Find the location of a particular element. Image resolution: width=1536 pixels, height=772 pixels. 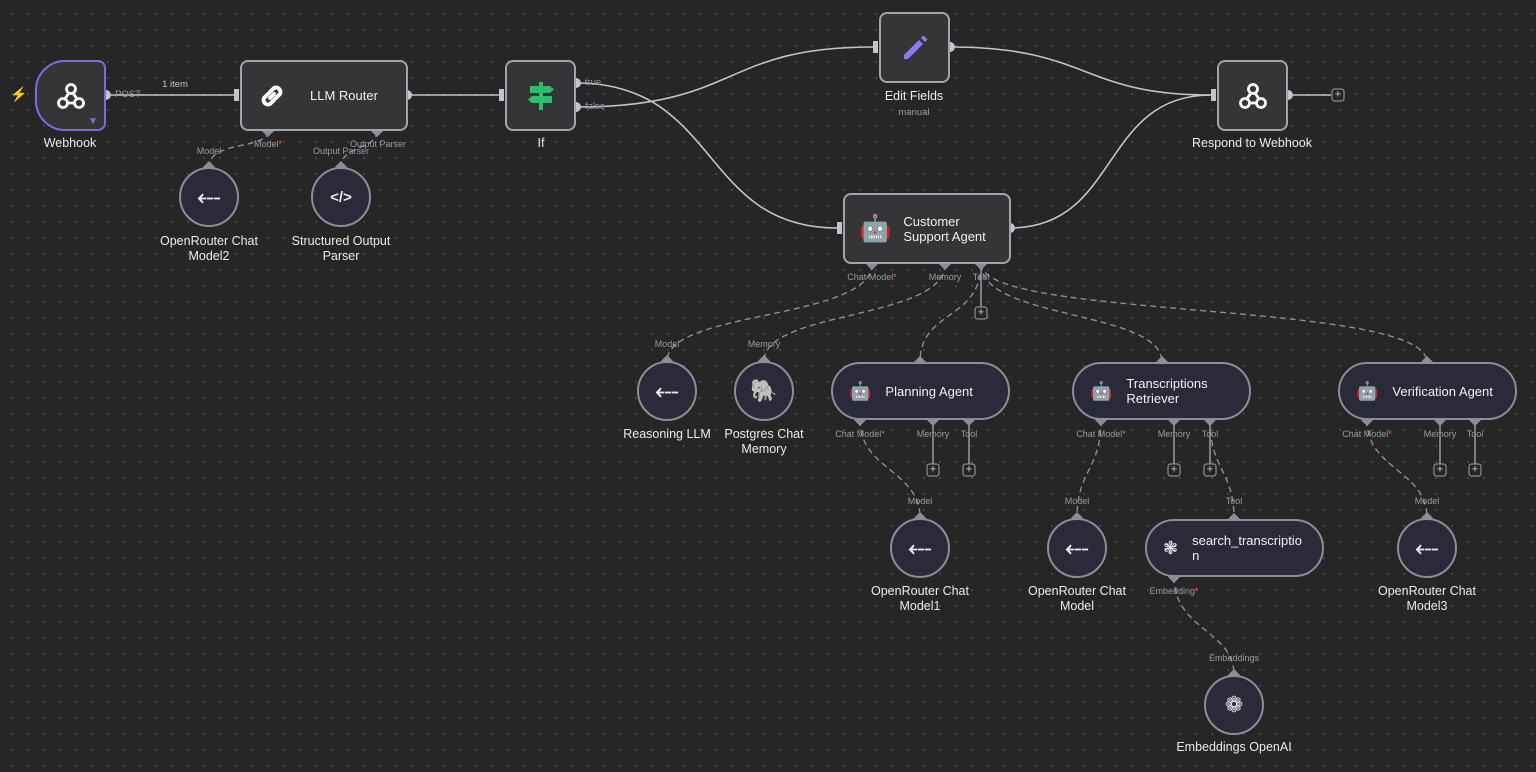

node-verification-agent: 🤖 Verification Agent is located at coordinates (1427, 391).